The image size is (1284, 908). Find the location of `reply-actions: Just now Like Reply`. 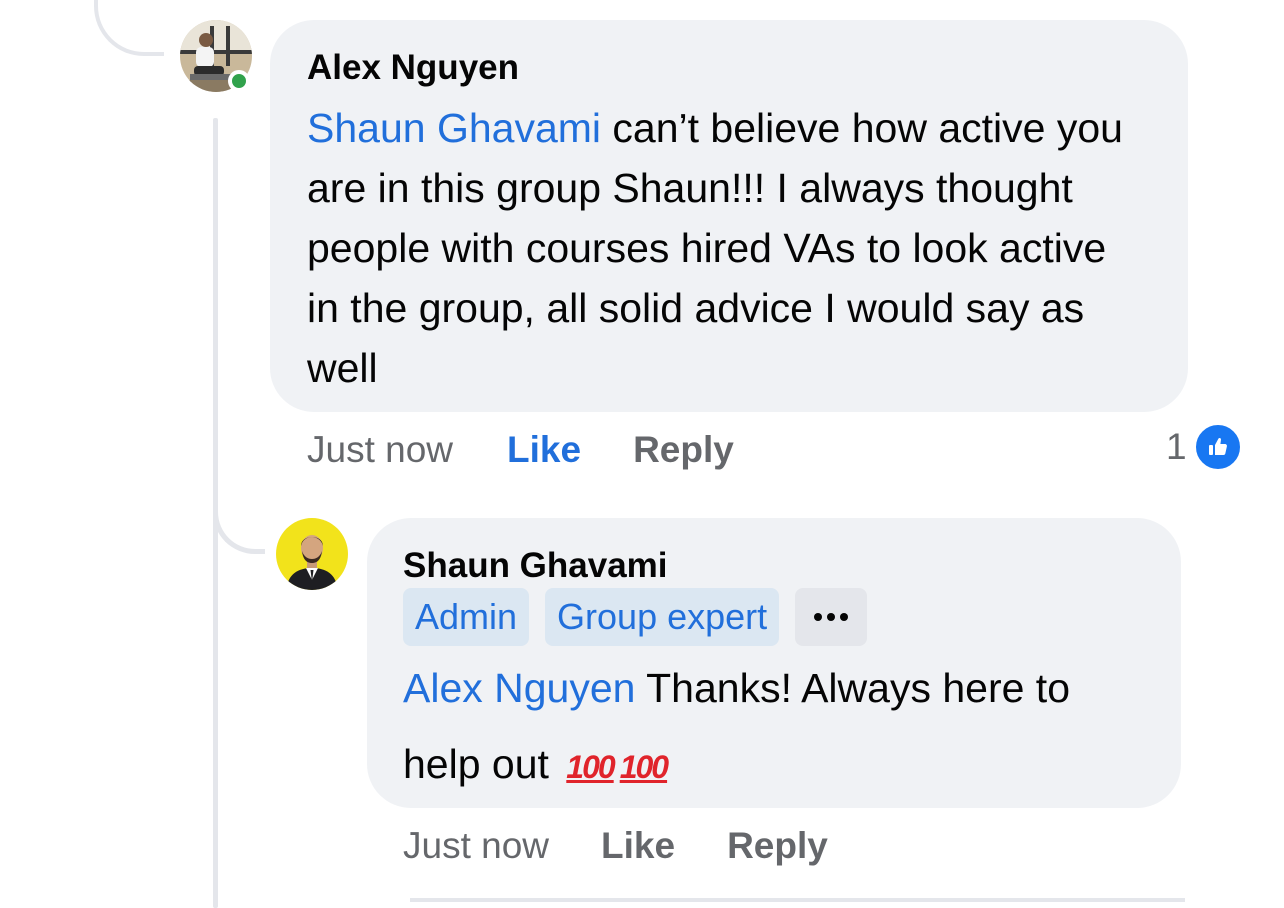

reply-actions: Just now Like Reply is located at coordinates (615, 846).